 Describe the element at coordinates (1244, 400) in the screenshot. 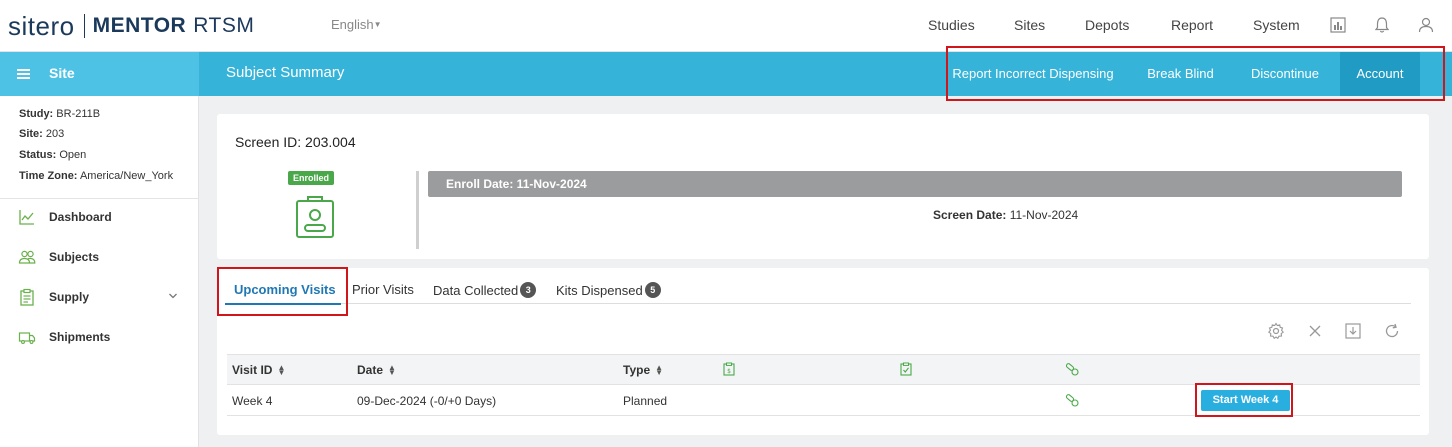

I see `highlight-start-button` at that location.